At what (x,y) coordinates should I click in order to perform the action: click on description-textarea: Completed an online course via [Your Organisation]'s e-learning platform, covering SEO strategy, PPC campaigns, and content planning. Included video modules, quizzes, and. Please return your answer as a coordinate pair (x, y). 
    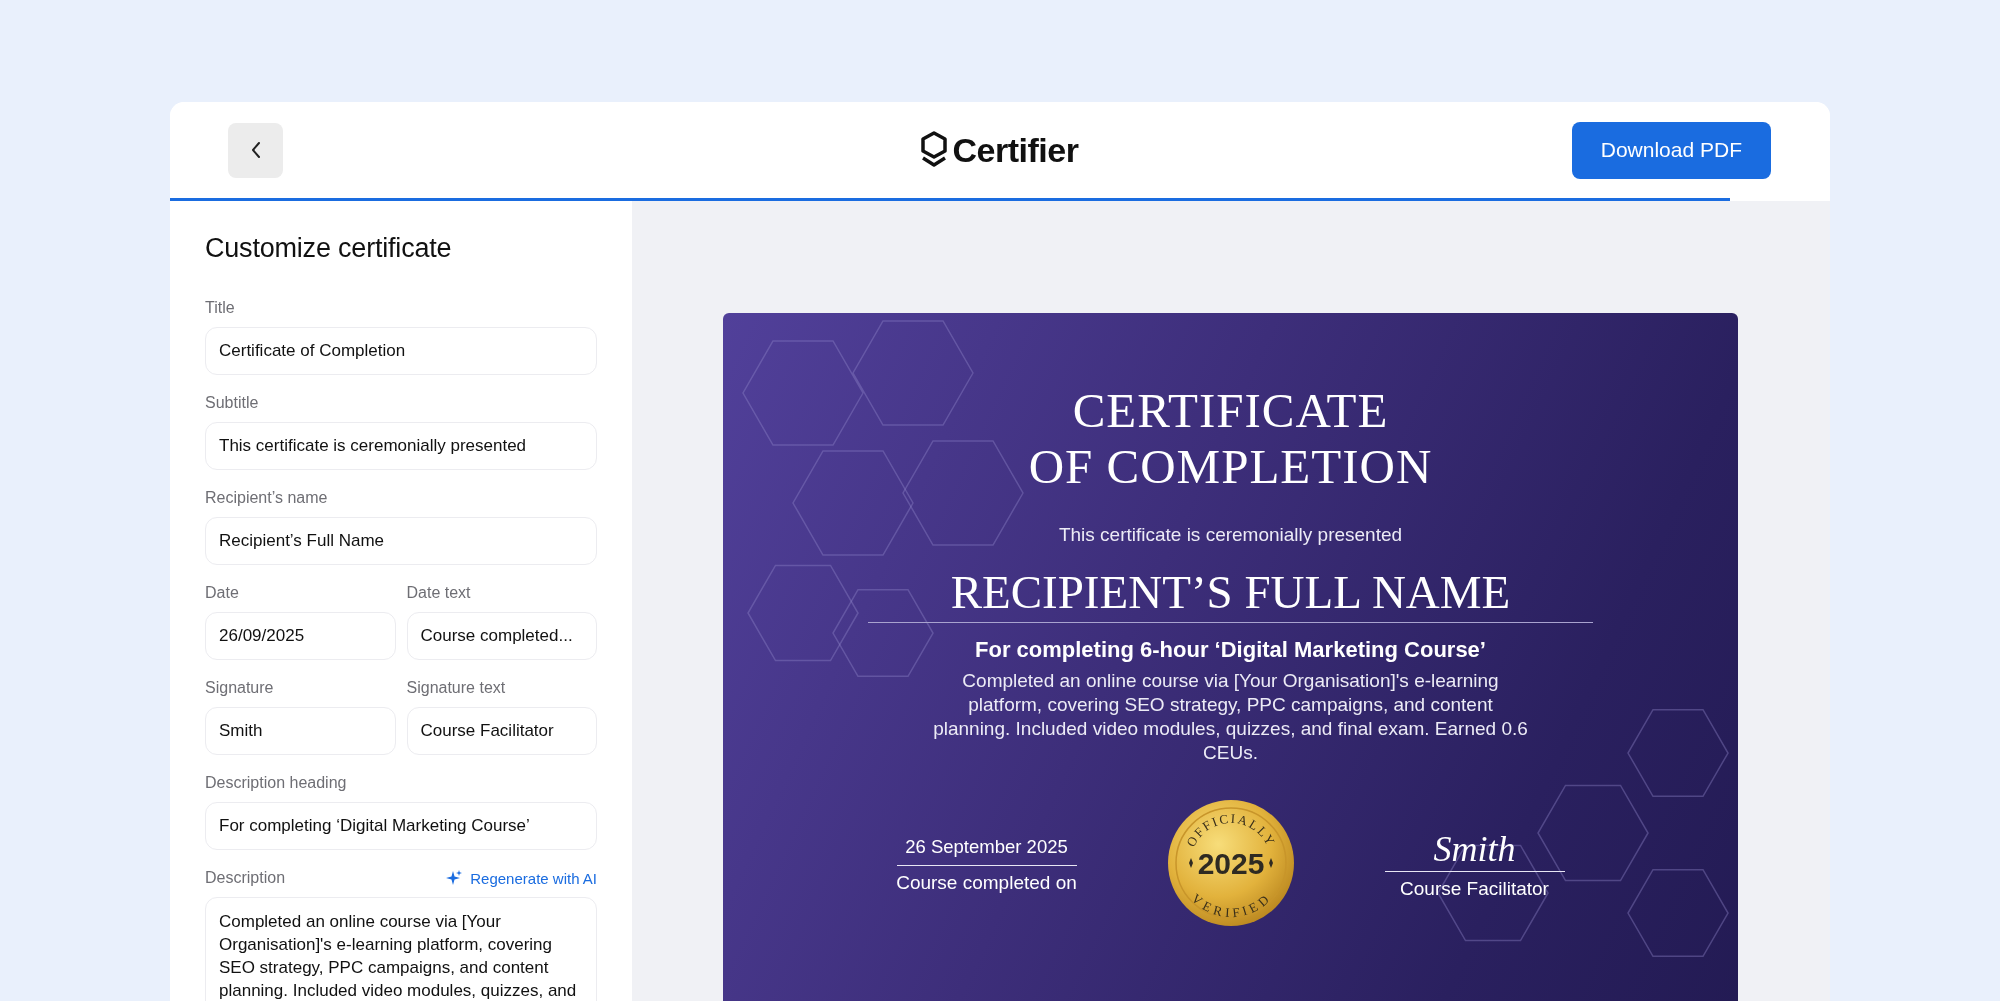
    Looking at the image, I should click on (401, 949).